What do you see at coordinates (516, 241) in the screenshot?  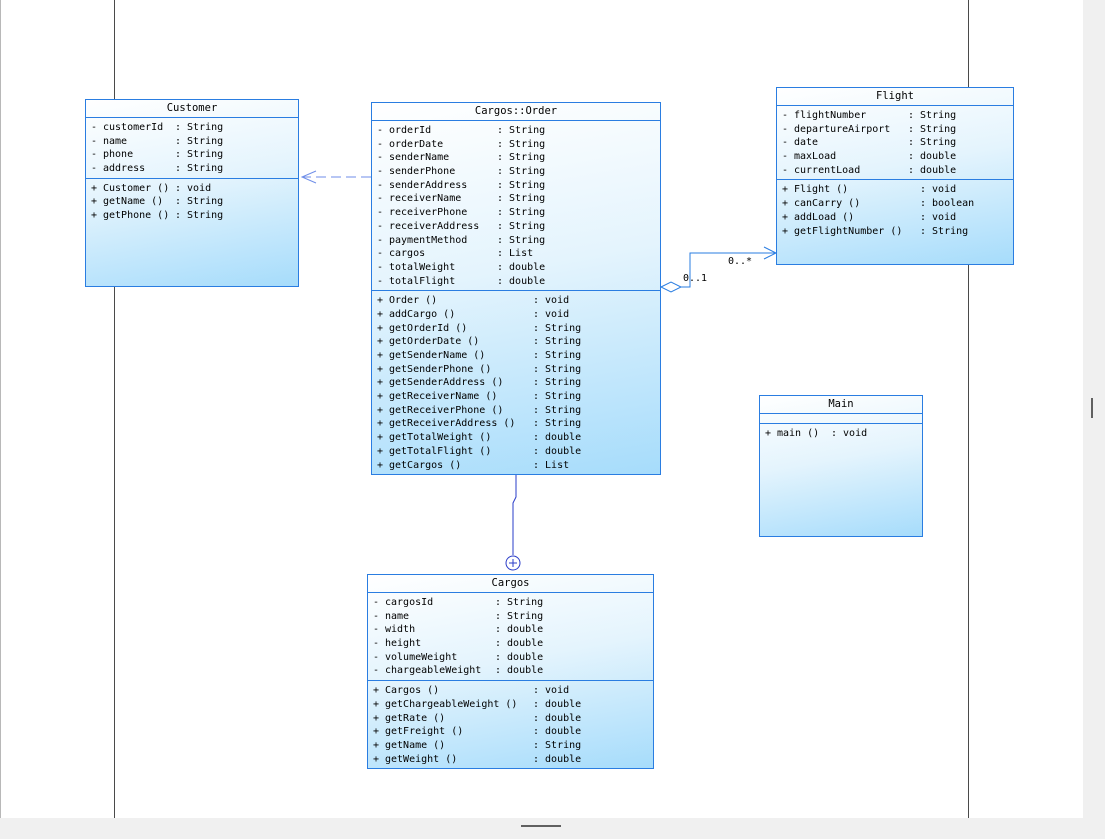 I see `attribute-row: - paymentMethod: String` at bounding box center [516, 241].